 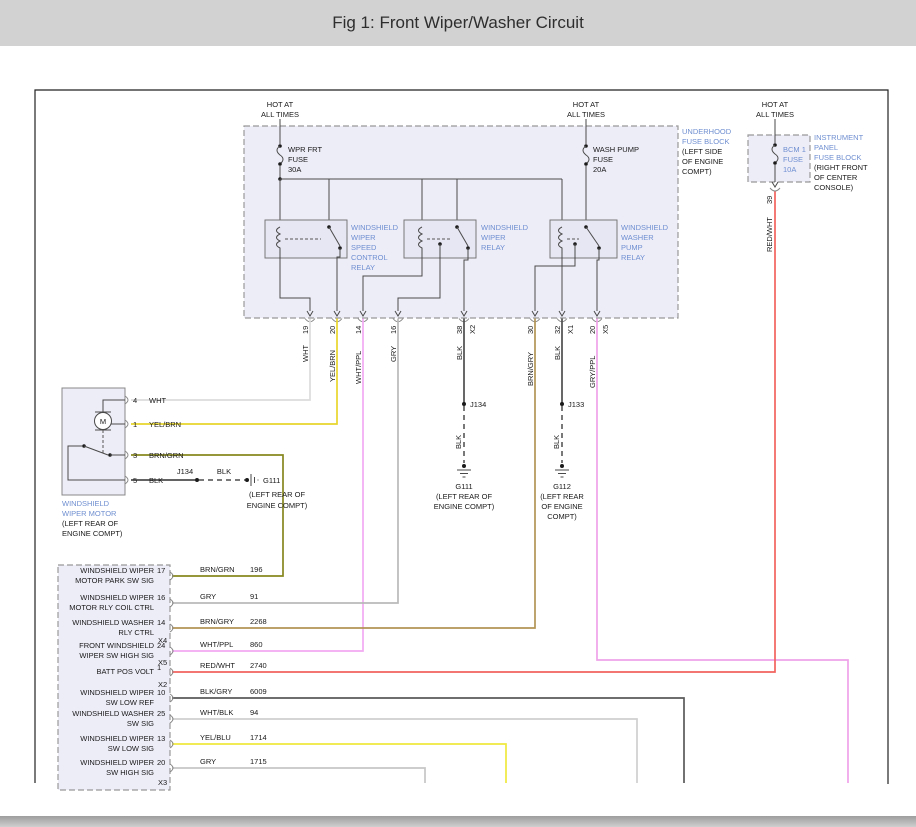 What do you see at coordinates (258, 665) in the screenshot?
I see `svg-text: 2740` at bounding box center [258, 665].